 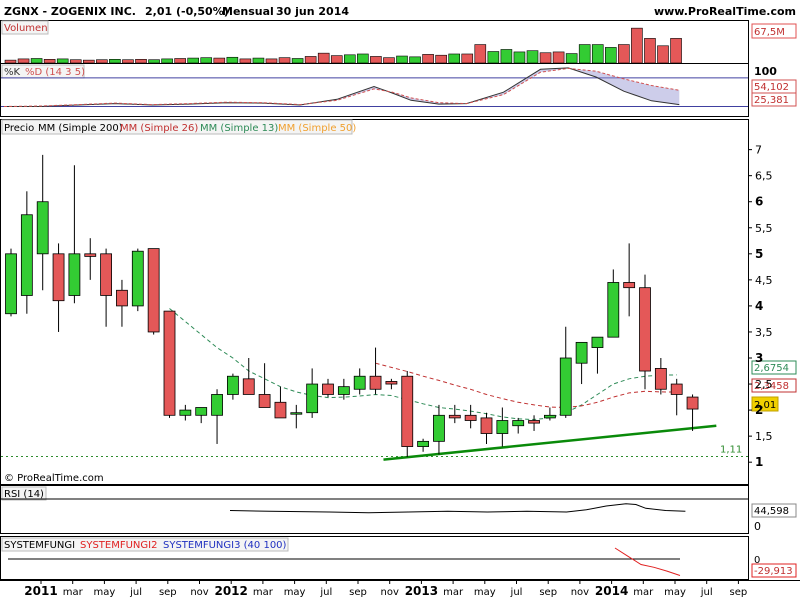 What do you see at coordinates (12, 72) in the screenshot?
I see `stochastic-legend-k: %K` at bounding box center [12, 72].